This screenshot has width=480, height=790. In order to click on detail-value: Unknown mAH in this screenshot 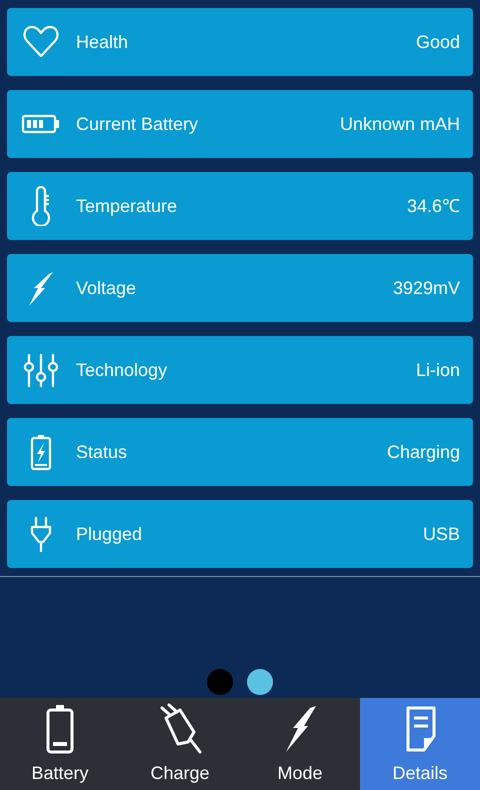, I will do `click(400, 124)`.